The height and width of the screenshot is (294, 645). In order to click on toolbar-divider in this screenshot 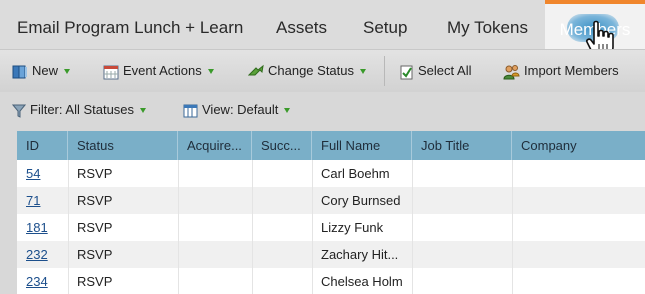, I will do `click(384, 71)`.